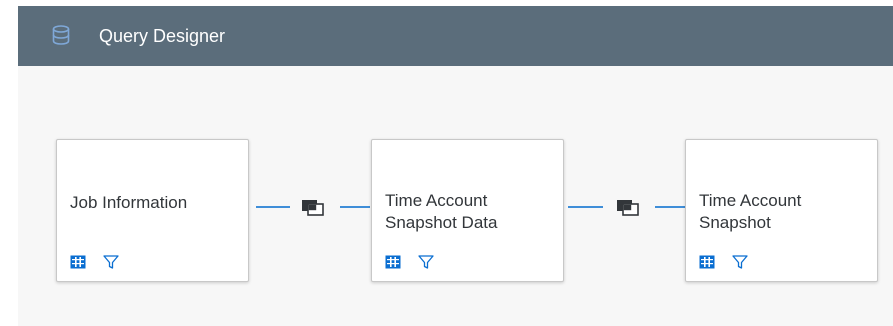 This screenshot has width=893, height=326. Describe the element at coordinates (441, 211) in the screenshot. I see `entity-label: Time Account Snapshot Data` at that location.